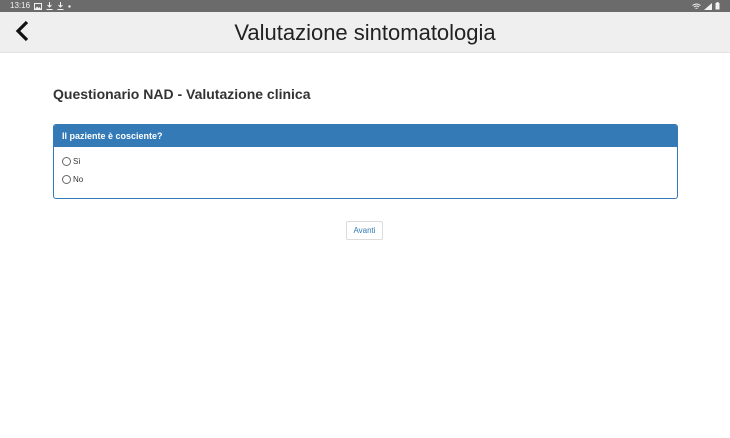 Image resolution: width=730 pixels, height=438 pixels. I want to click on option-si-label: Sì, so click(77, 161).